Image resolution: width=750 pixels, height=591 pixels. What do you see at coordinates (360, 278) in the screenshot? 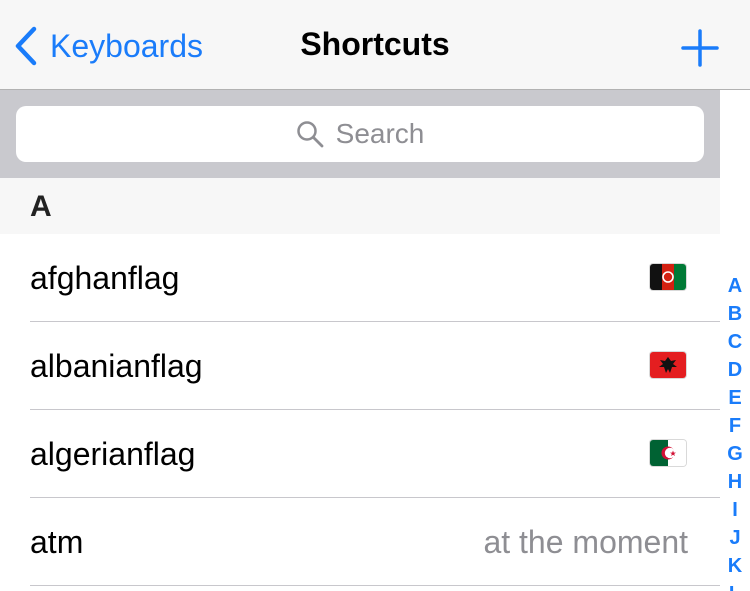
I see `list-item: afghanflag` at bounding box center [360, 278].